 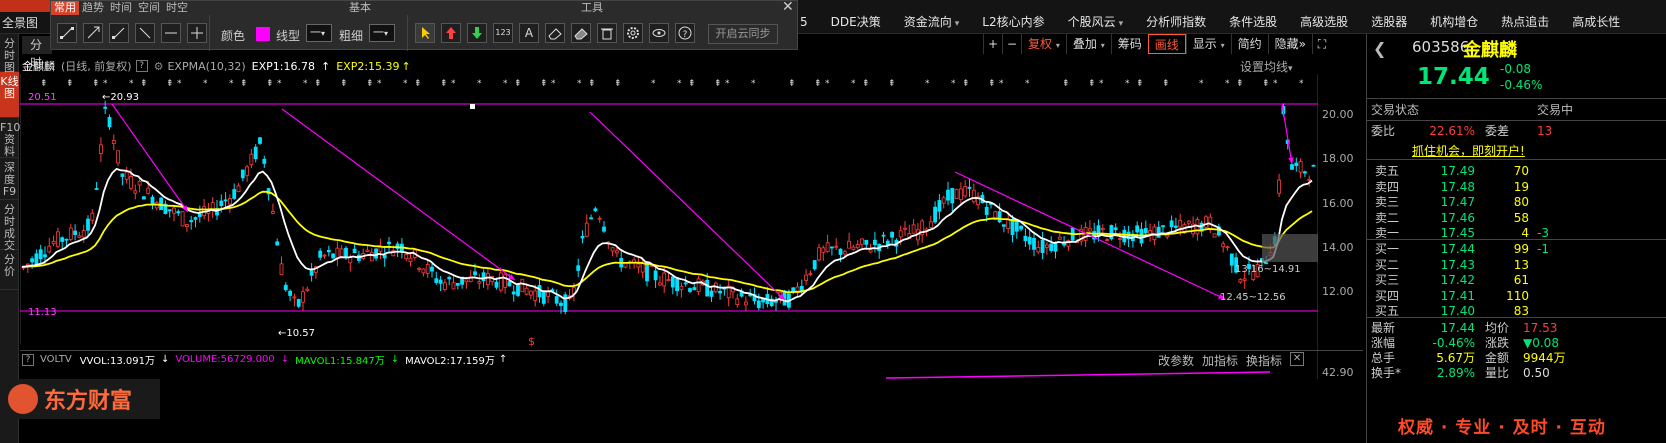 I want to click on draw-tab-0: 常用, so click(x=65, y=8).